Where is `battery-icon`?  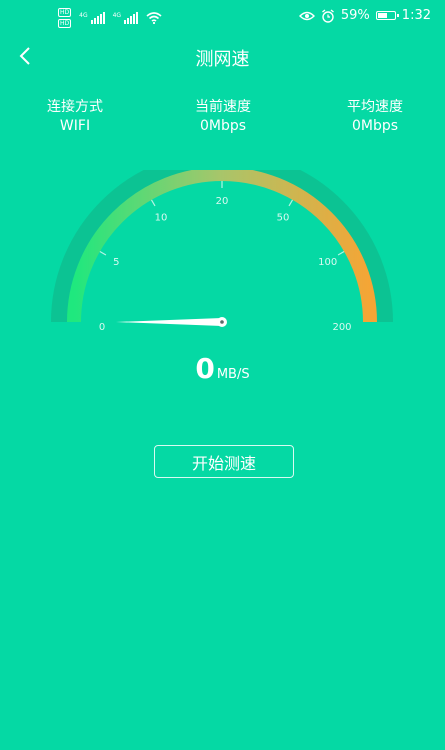
battery-icon is located at coordinates (387, 15).